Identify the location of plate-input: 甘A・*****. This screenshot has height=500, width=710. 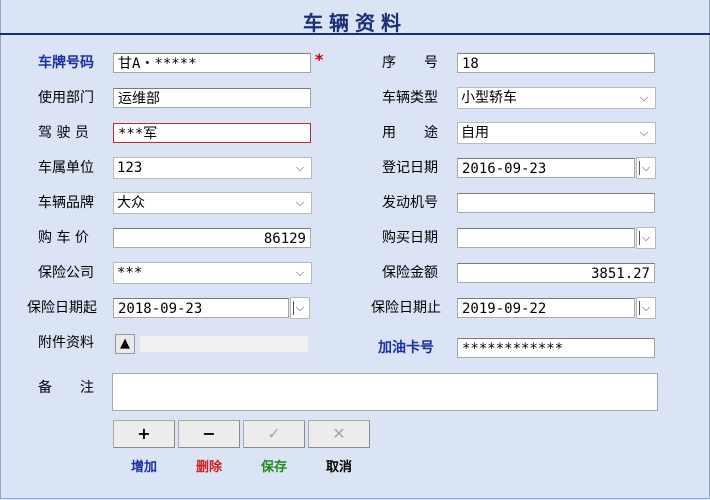
(212, 63).